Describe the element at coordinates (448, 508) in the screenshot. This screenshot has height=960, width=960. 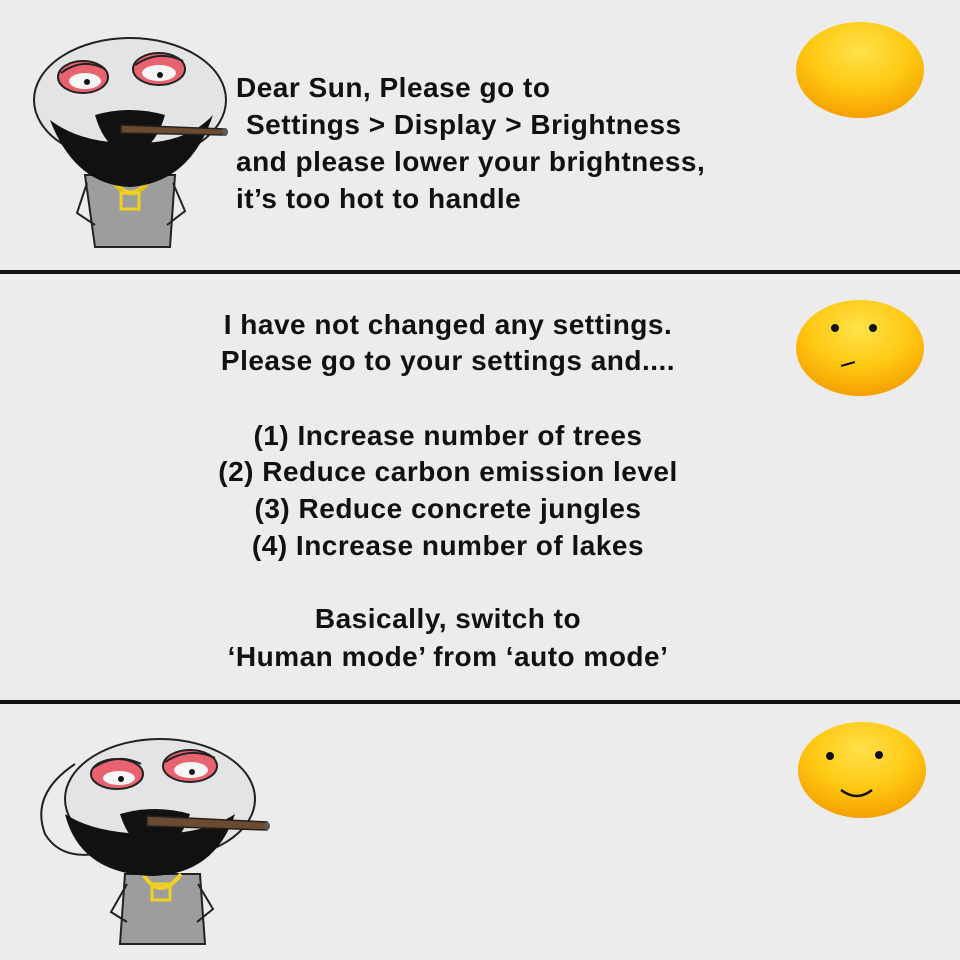
I see `step-item: (3) Reduce concrete jungles` at that location.